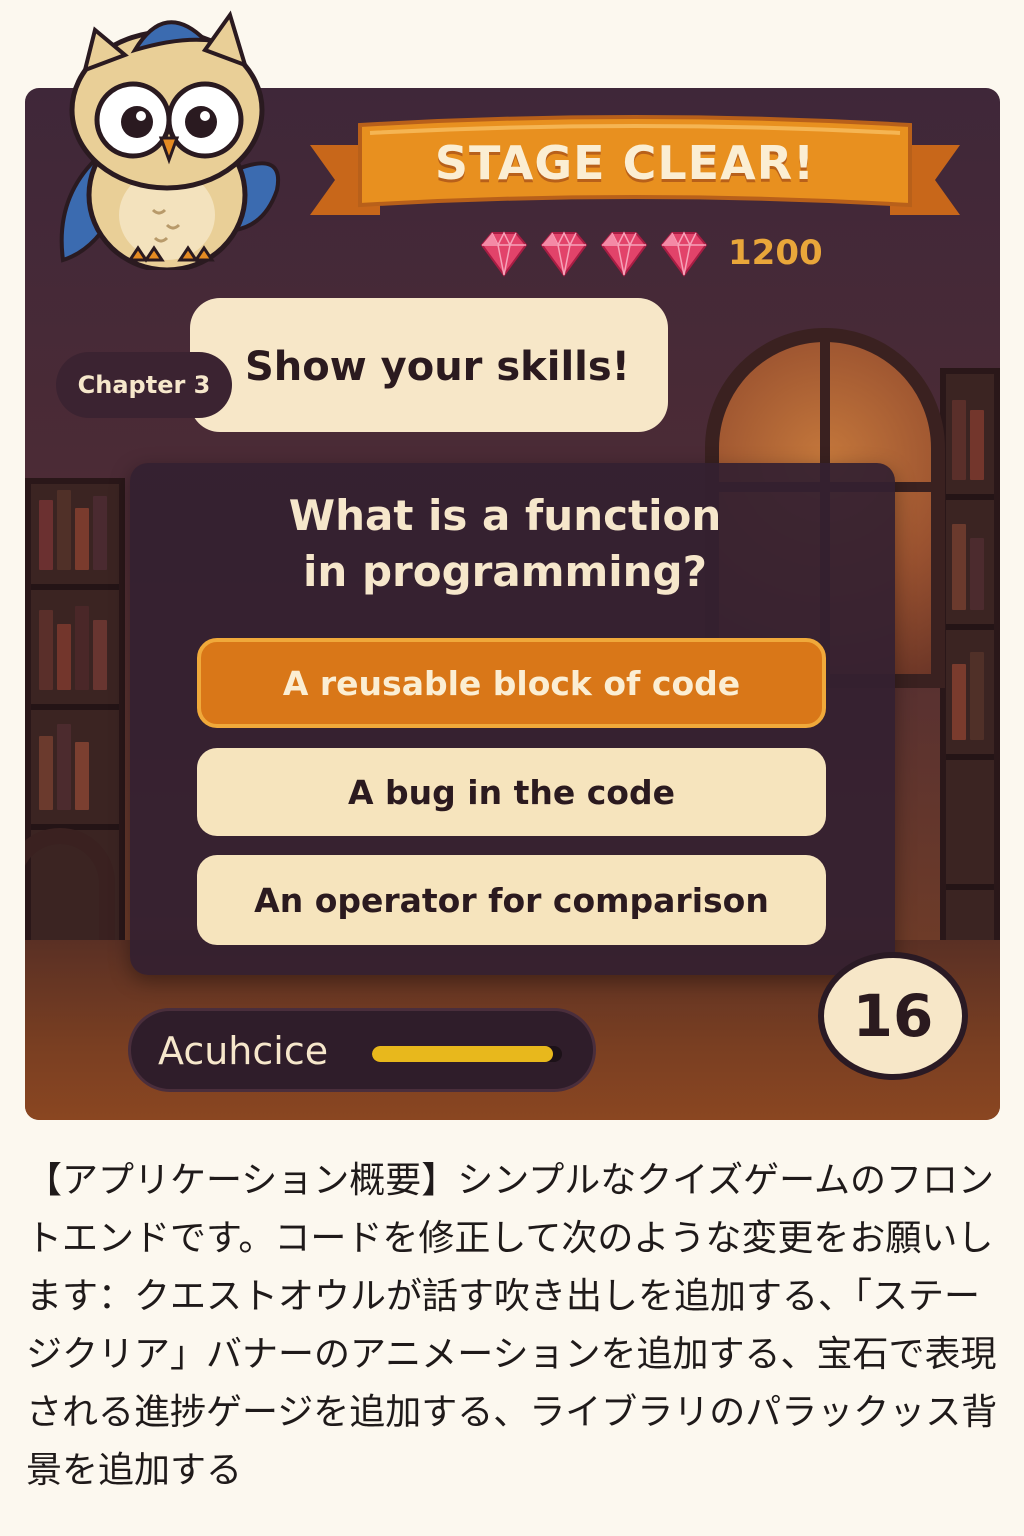 This screenshot has height=1536, width=1024. What do you see at coordinates (594, 253) in the screenshot?
I see `gem-progress` at bounding box center [594, 253].